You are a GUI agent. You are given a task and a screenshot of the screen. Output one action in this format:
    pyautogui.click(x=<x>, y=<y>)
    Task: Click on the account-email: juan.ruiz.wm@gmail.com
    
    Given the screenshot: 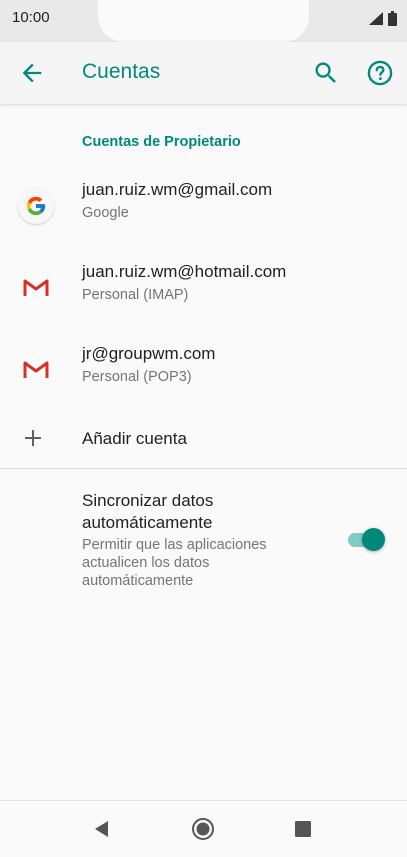 What is the action you would take?
    pyautogui.click(x=177, y=189)
    